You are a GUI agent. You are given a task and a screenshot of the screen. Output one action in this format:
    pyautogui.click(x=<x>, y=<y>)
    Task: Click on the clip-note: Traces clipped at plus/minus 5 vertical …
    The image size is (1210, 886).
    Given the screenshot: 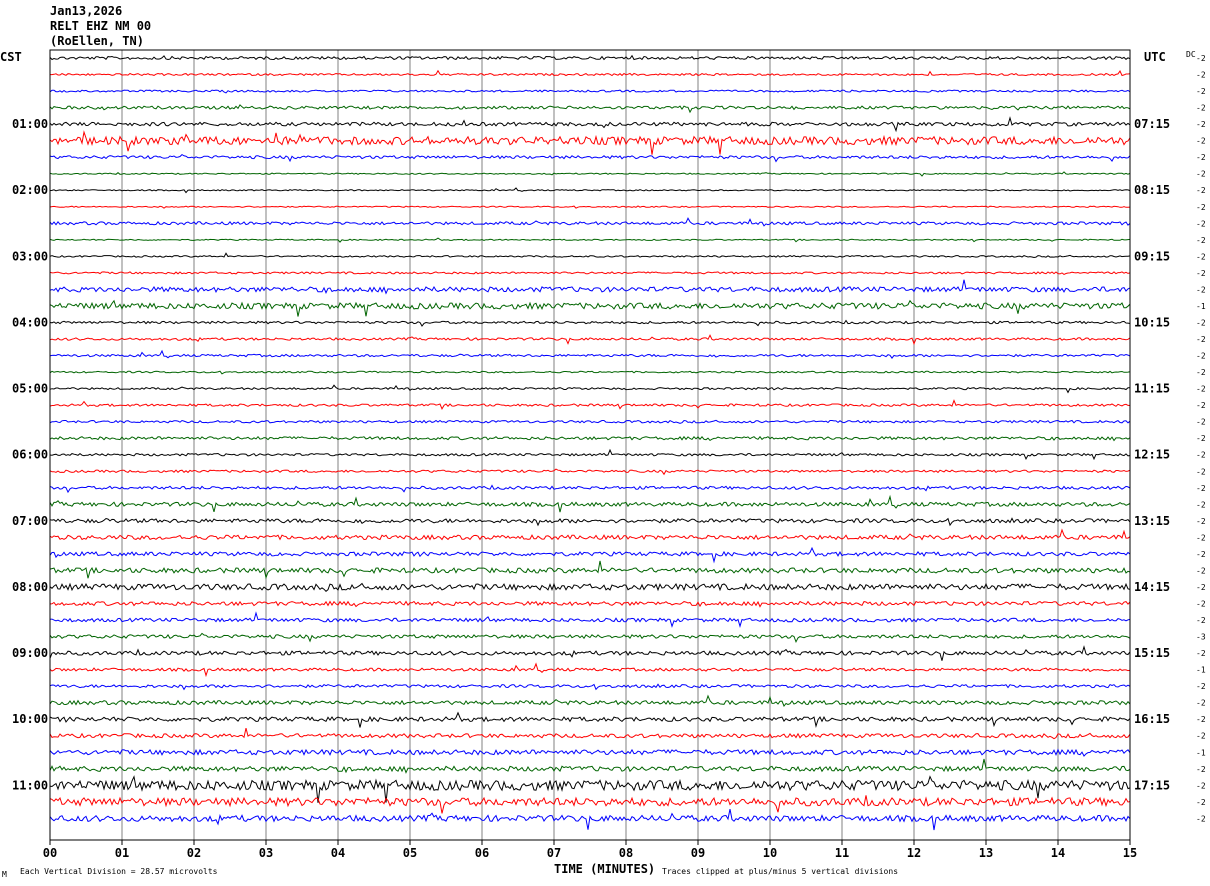 What is the action you would take?
    pyautogui.click(x=780, y=871)
    